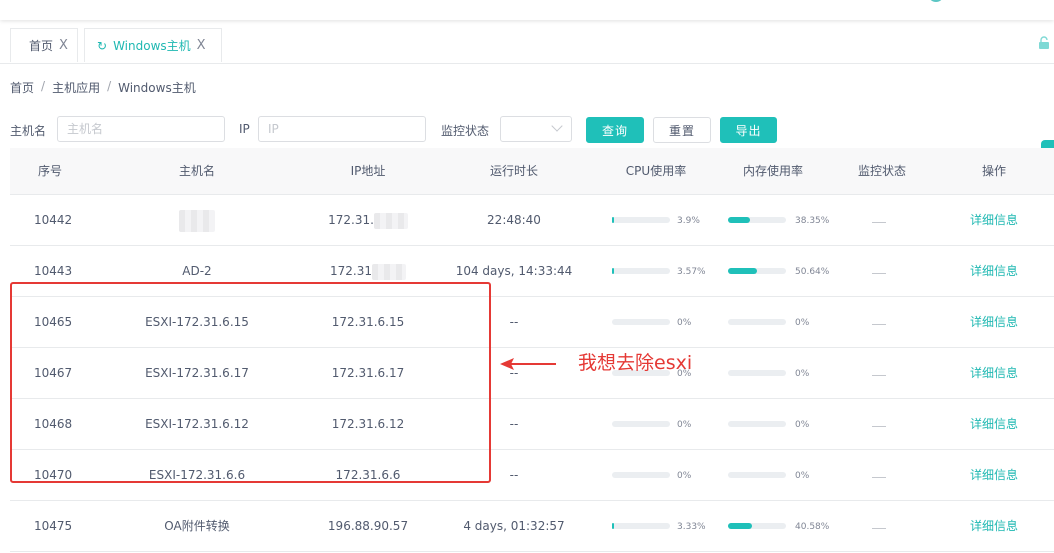 This screenshot has height=553, width=1054. What do you see at coordinates (514, 220) in the screenshot?
I see `row-uptime: 22:48:40` at bounding box center [514, 220].